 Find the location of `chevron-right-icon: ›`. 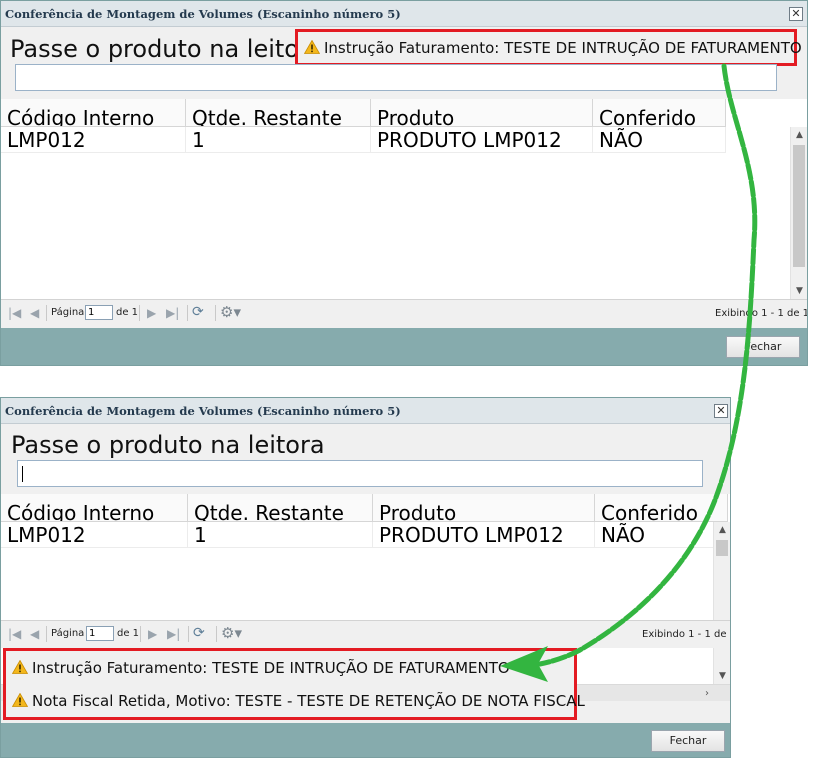

chevron-right-icon: › is located at coordinates (707, 693).